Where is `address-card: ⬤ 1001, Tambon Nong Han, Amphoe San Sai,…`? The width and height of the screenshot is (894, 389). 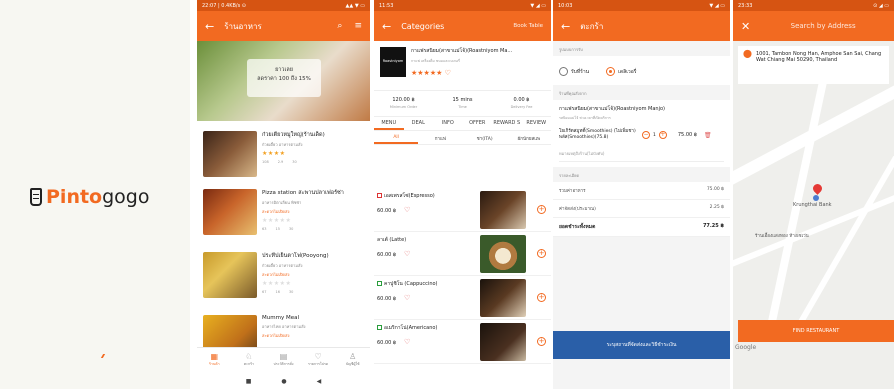
address-card: ⬤ 1001, Tambon Nong Han, Amphoe San Sai,… is located at coordinates (813, 65).